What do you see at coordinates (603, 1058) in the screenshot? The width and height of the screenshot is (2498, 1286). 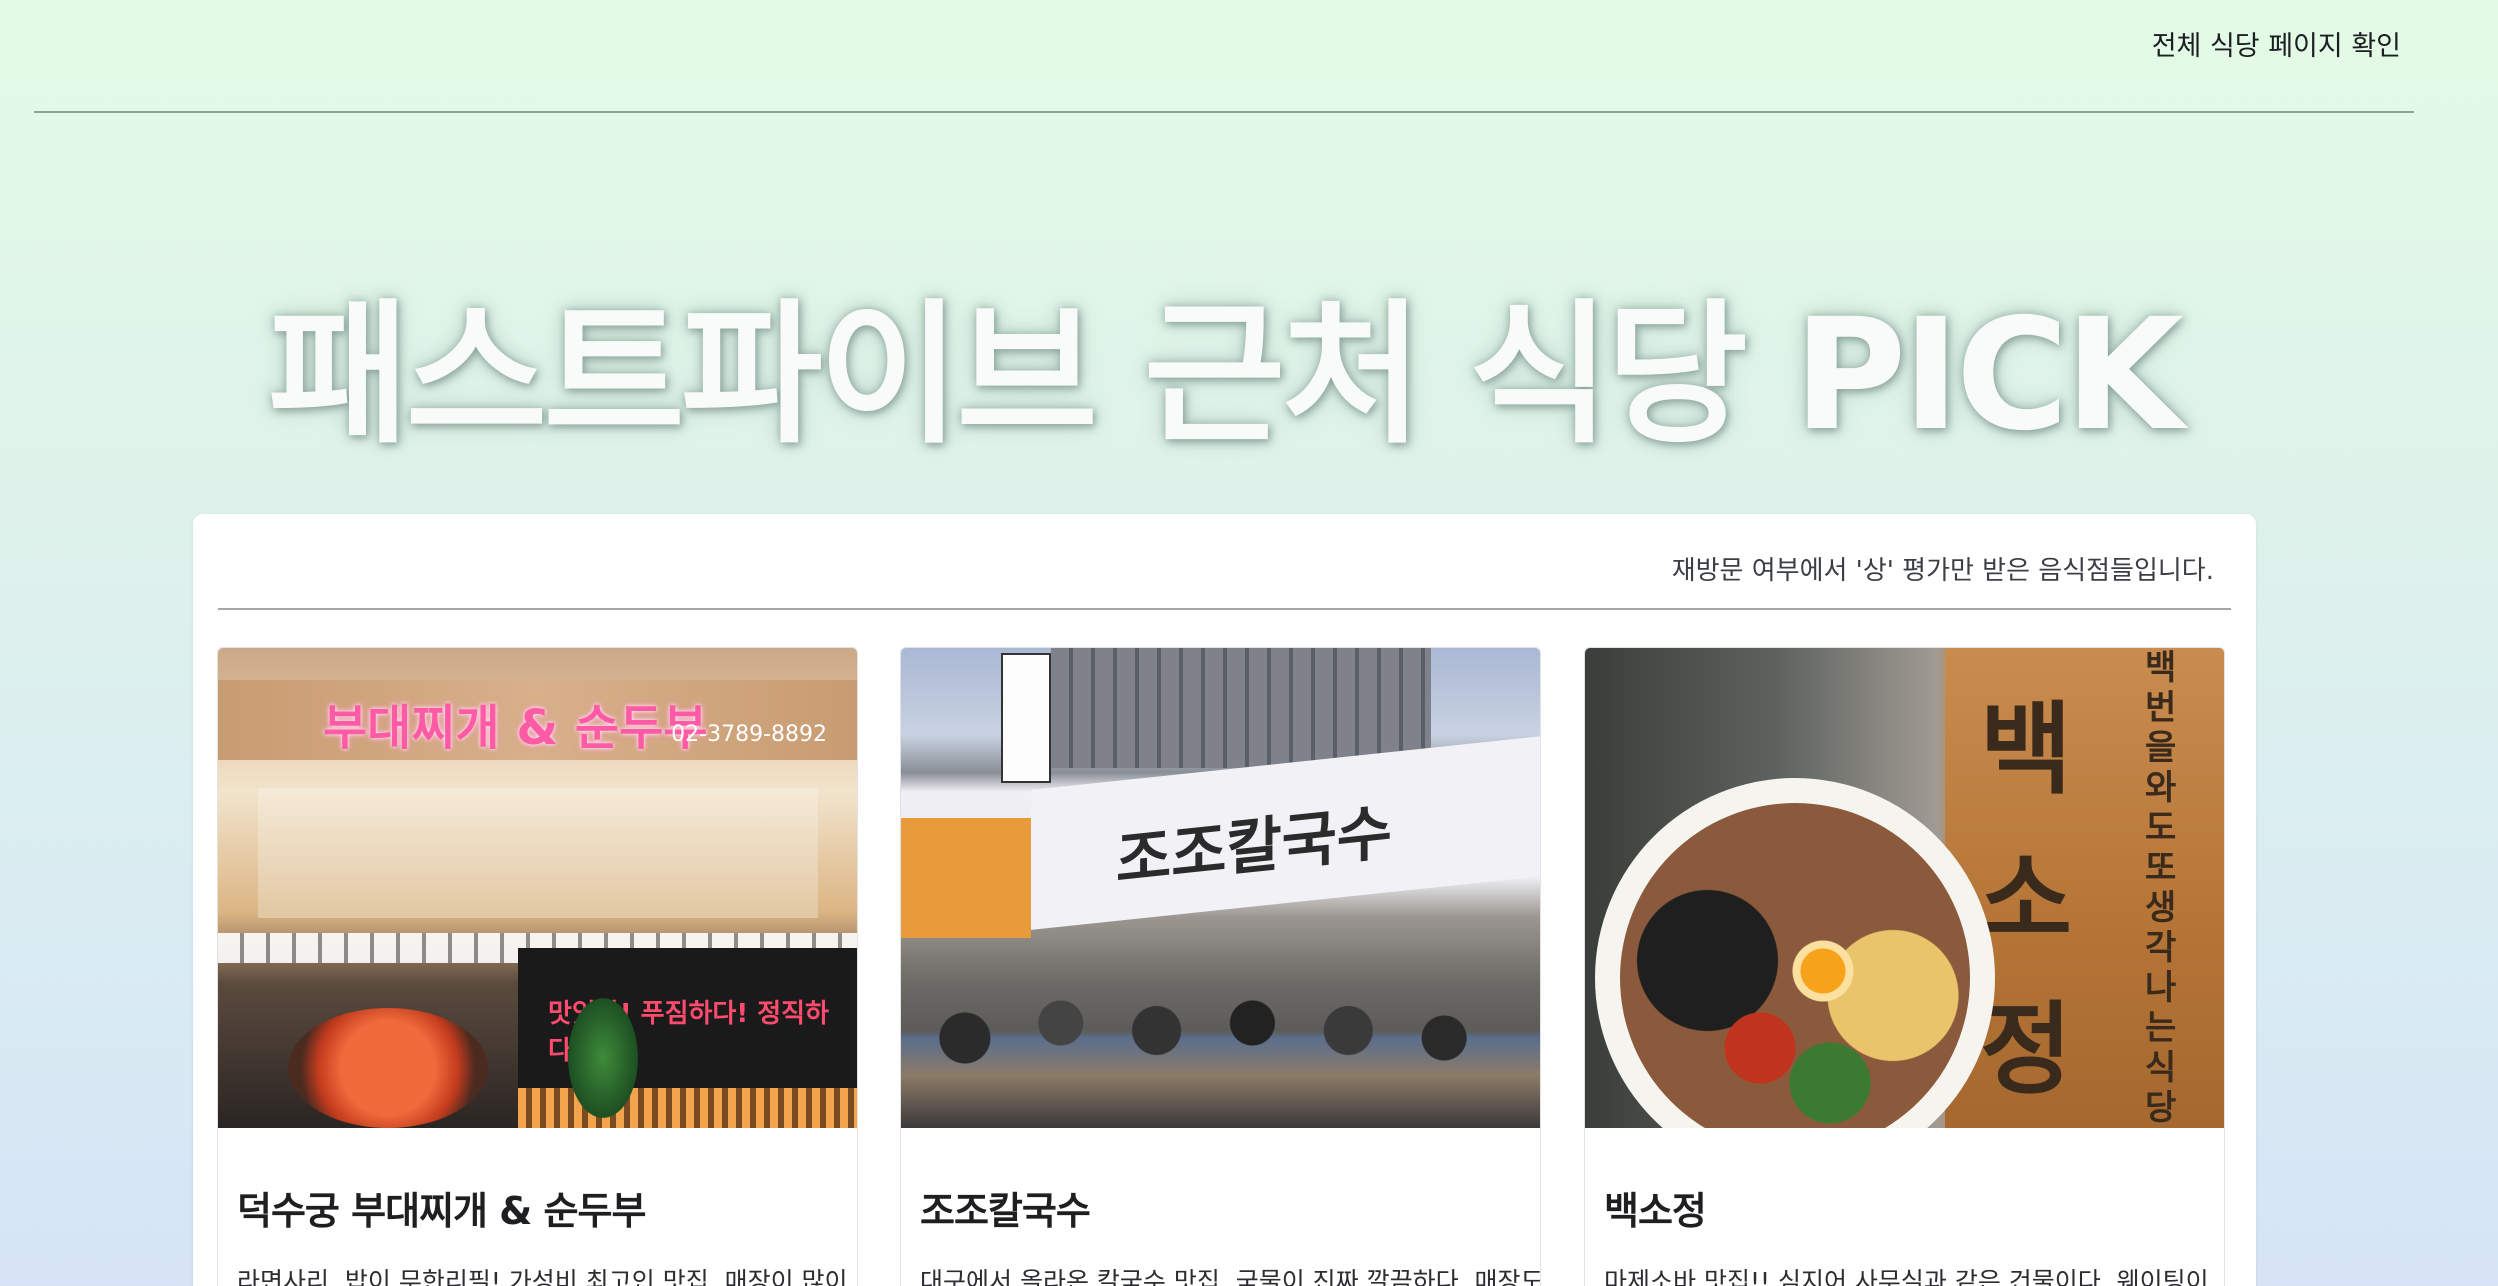 I see `photo-plant` at bounding box center [603, 1058].